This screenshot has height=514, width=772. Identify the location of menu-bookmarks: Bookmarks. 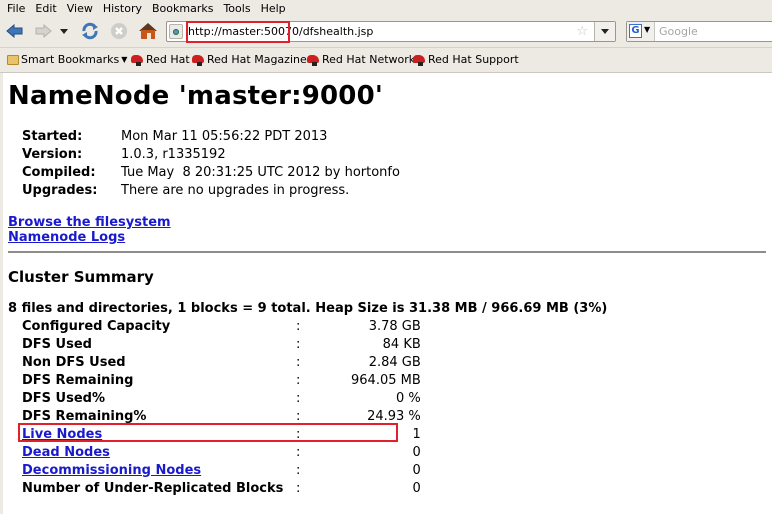
(182, 8).